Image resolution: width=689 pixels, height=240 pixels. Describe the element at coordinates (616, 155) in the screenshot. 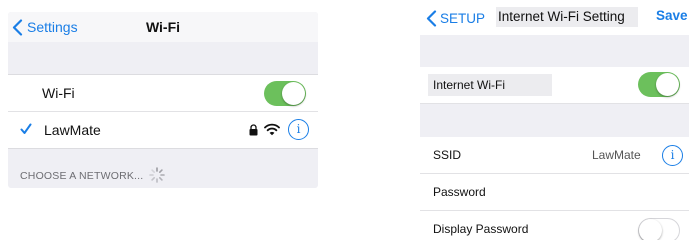

I see `ssid-value: LawMate` at that location.